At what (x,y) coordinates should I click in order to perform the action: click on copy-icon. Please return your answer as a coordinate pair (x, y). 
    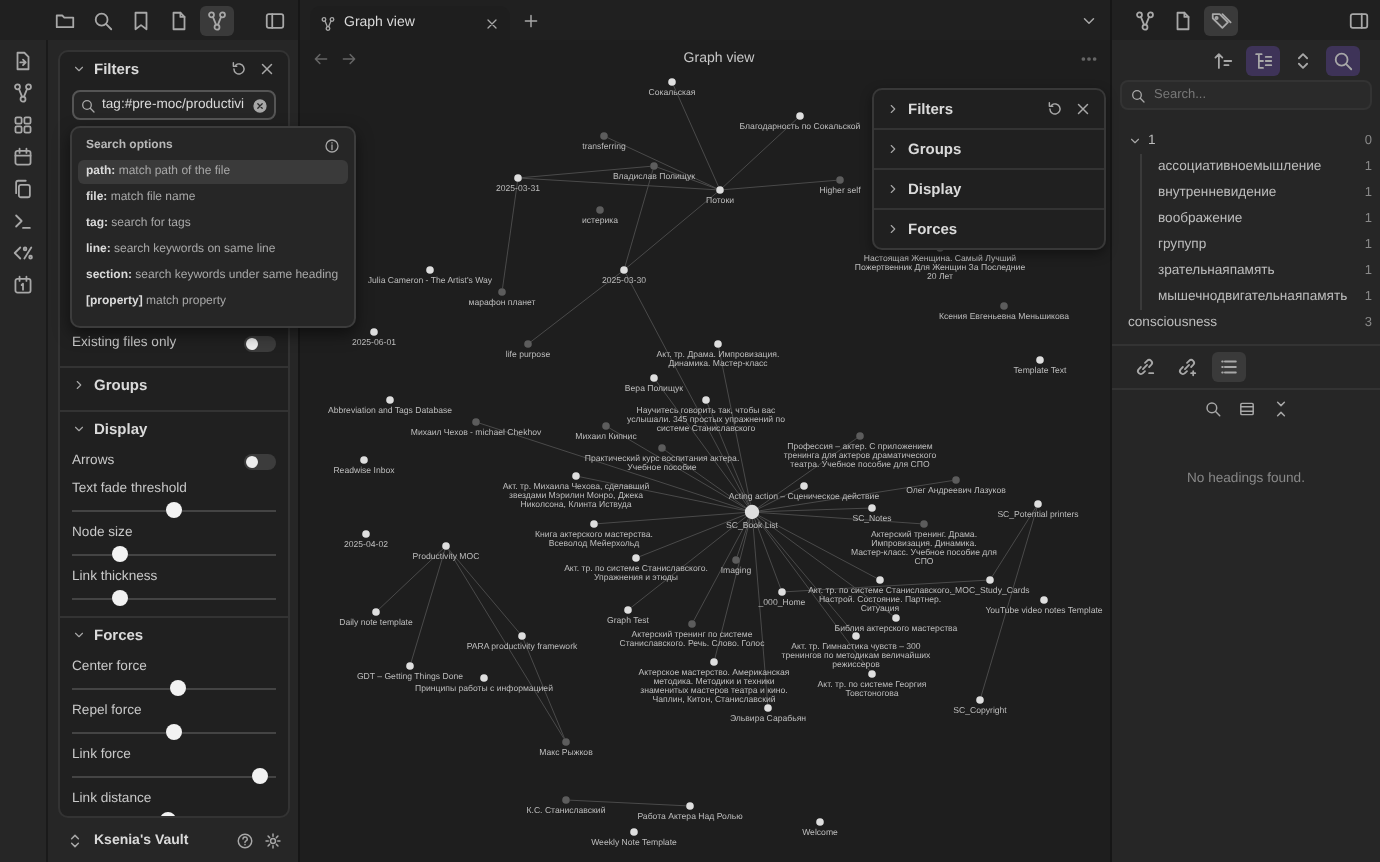
    Looking at the image, I should click on (23, 189).